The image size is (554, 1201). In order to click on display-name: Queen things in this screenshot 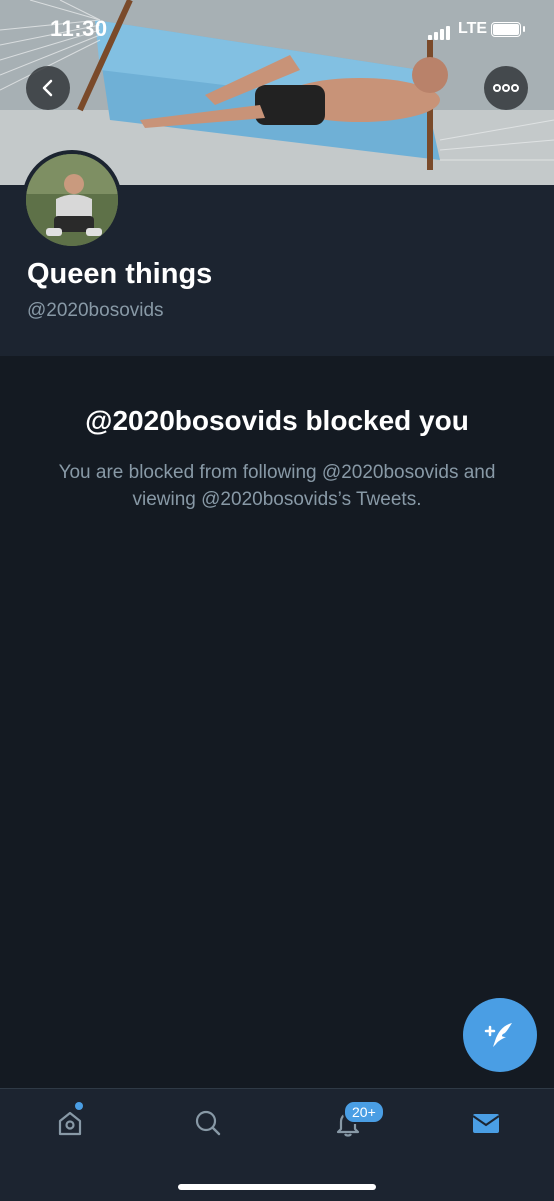, I will do `click(120, 274)`.